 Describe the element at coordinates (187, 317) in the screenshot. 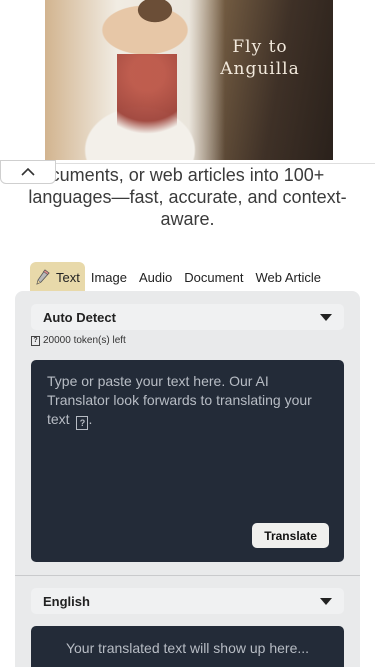

I see `source-language-select: Auto Detect` at that location.